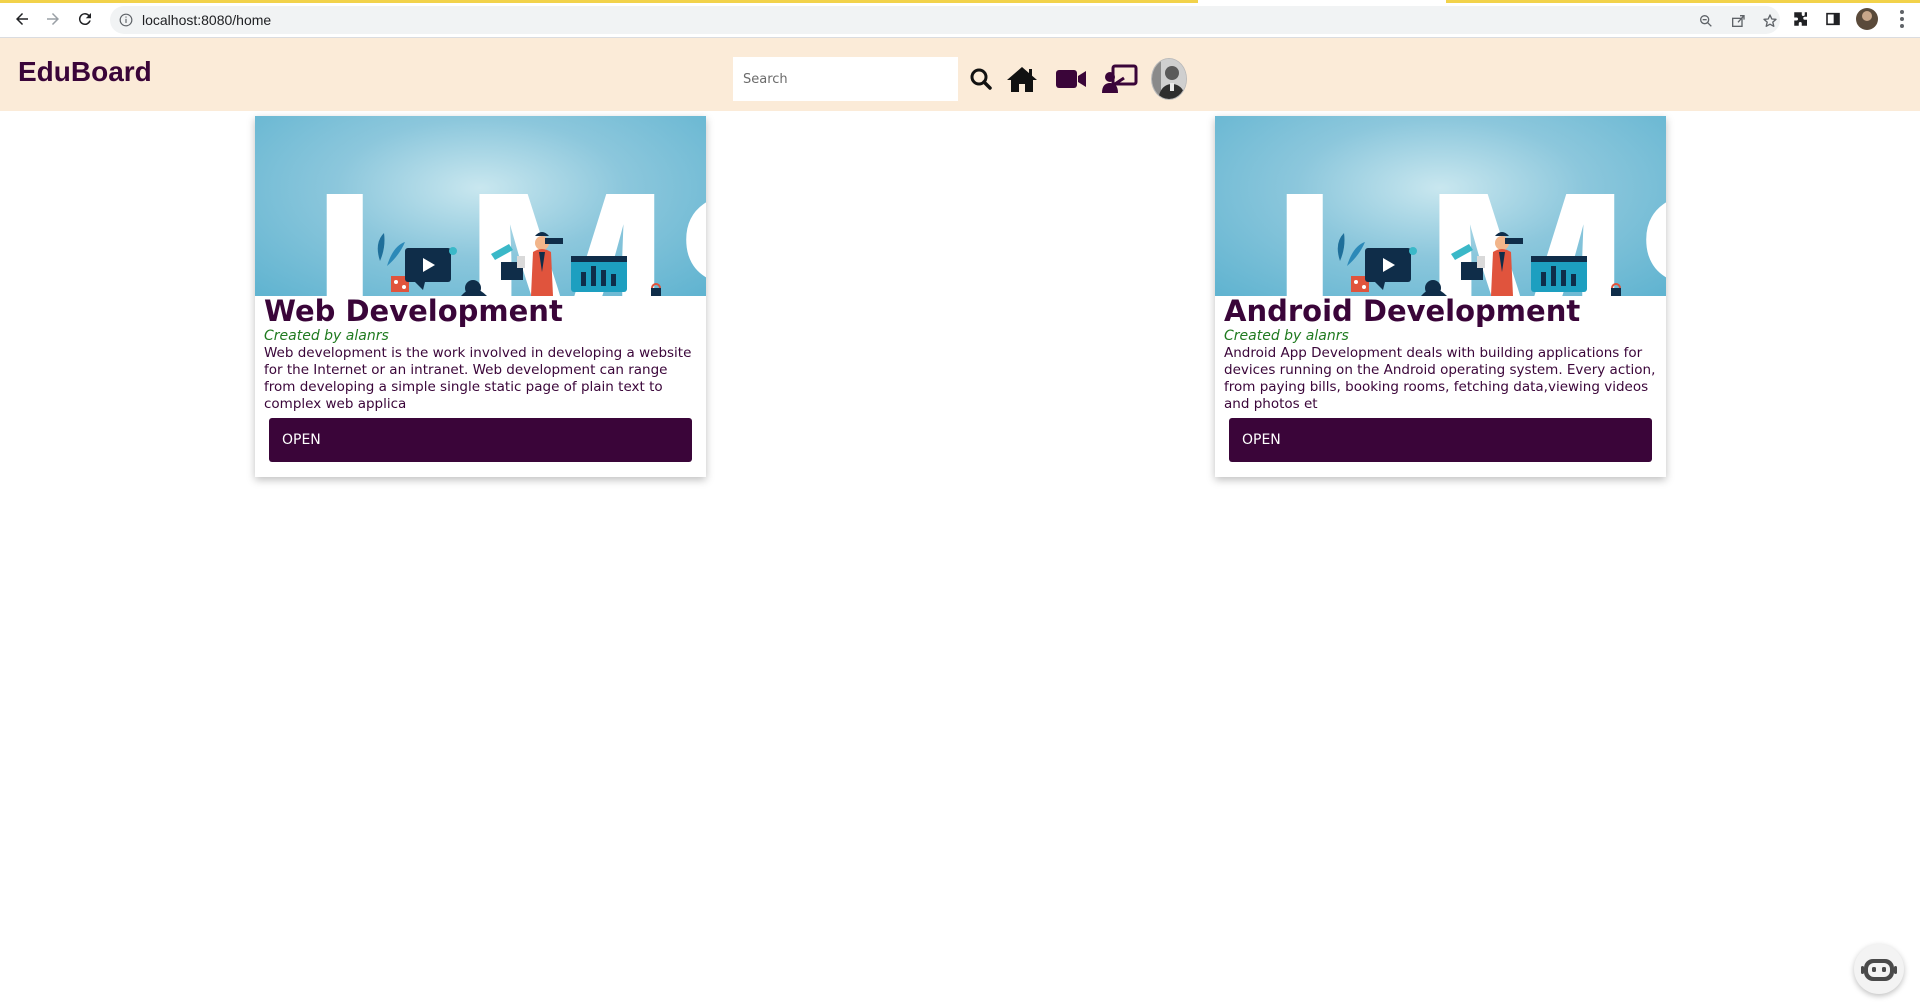 This screenshot has width=1920, height=1008. I want to click on back-icon, so click(22, 19).